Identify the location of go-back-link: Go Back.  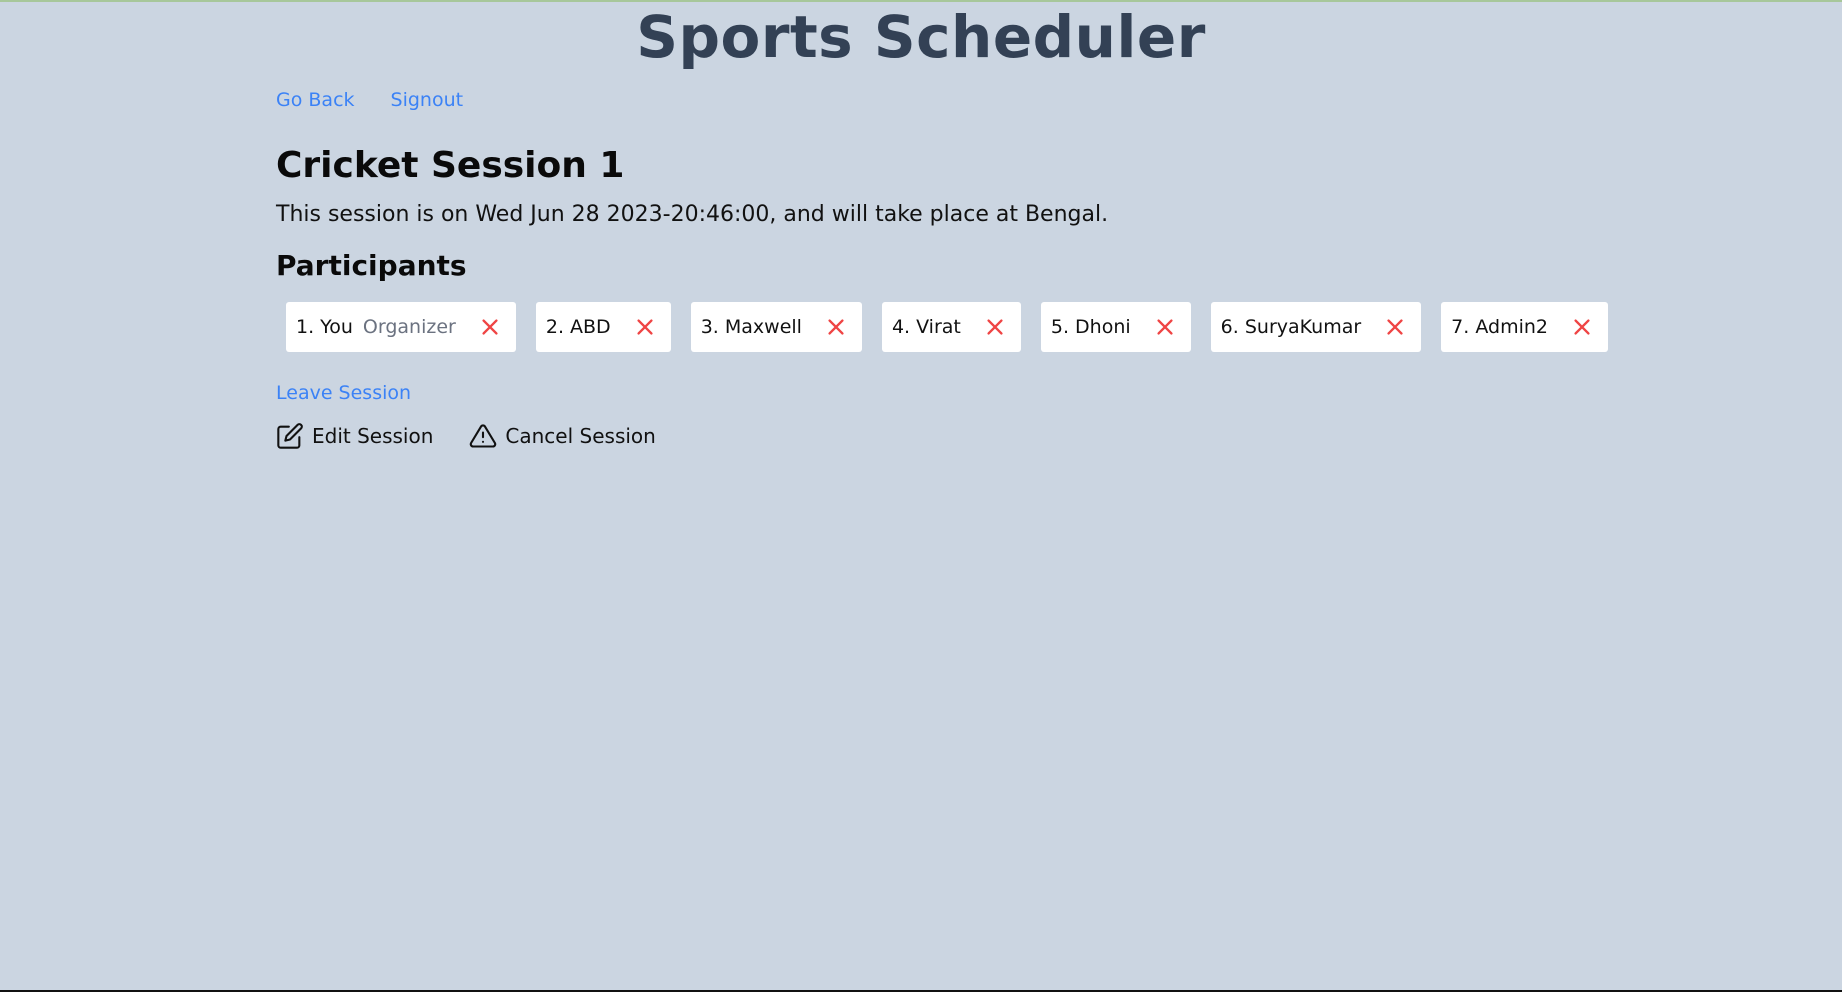
(315, 100).